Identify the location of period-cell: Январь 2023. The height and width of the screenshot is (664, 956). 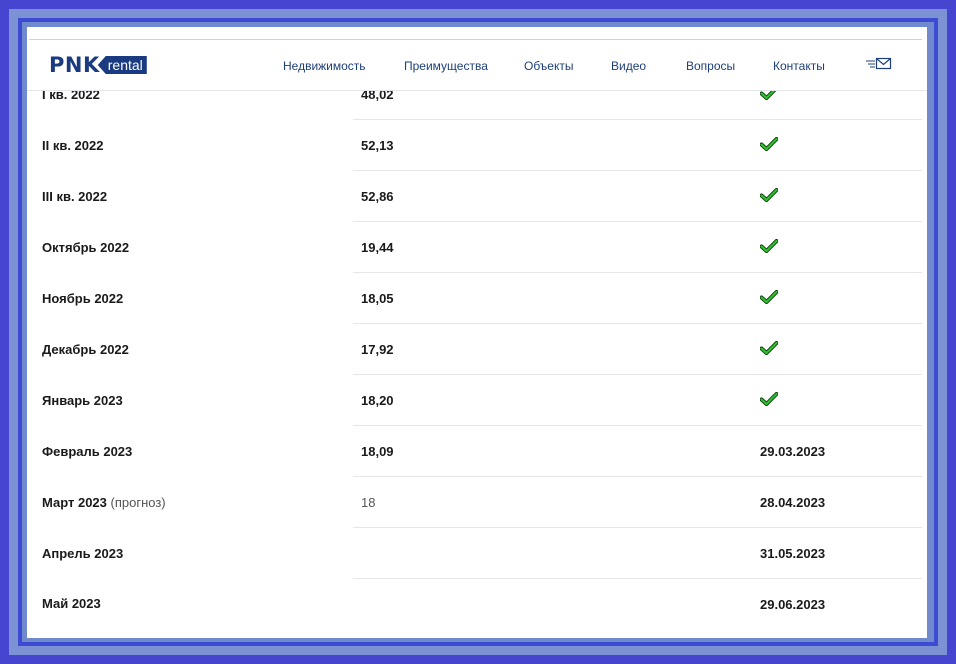
(190, 400).